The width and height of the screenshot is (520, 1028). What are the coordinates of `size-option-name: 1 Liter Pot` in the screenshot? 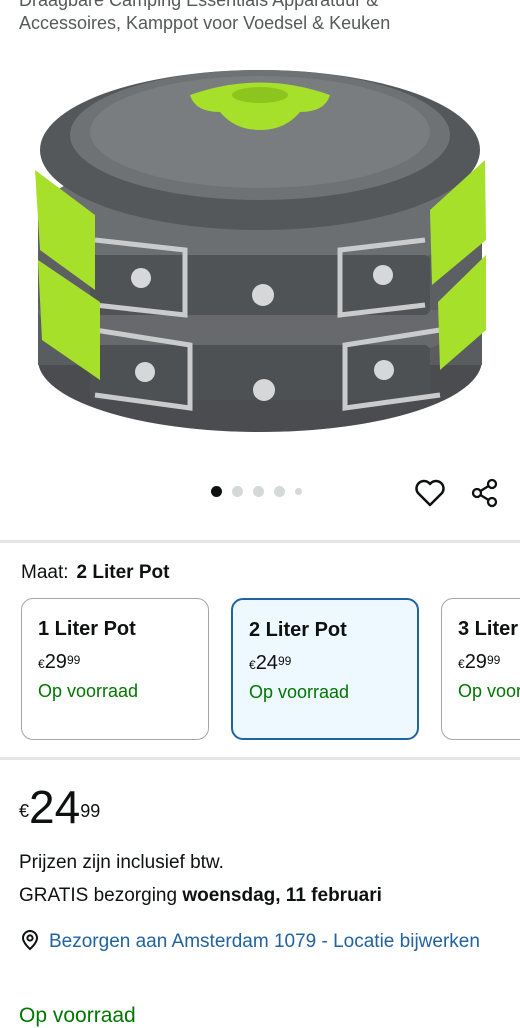 It's located at (87, 629).